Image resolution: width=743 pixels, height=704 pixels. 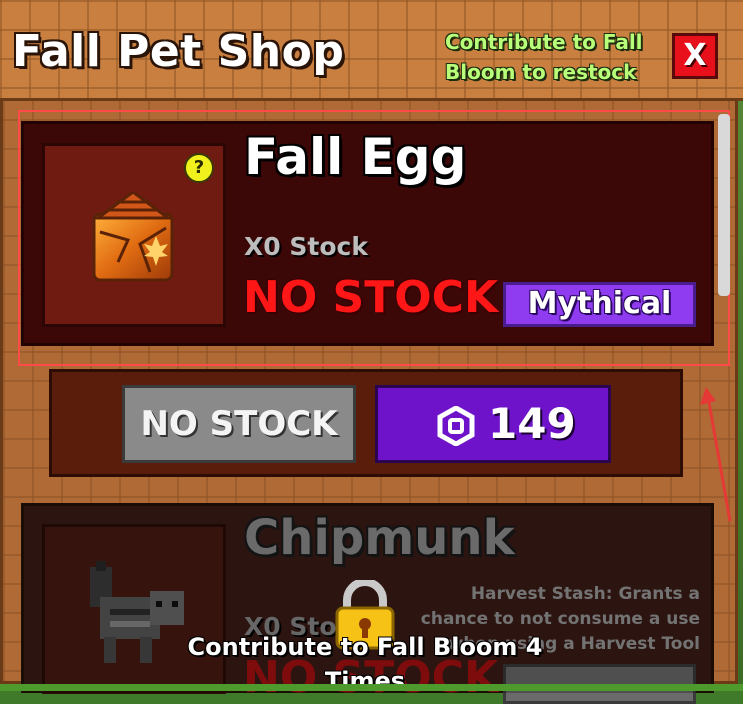 I want to click on close-button: X, so click(x=695, y=56).